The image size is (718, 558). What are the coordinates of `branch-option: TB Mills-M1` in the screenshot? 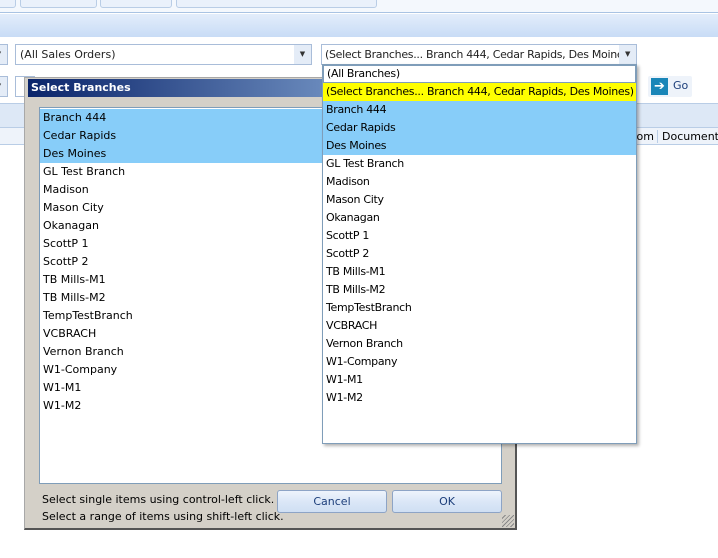 It's located at (479, 272).